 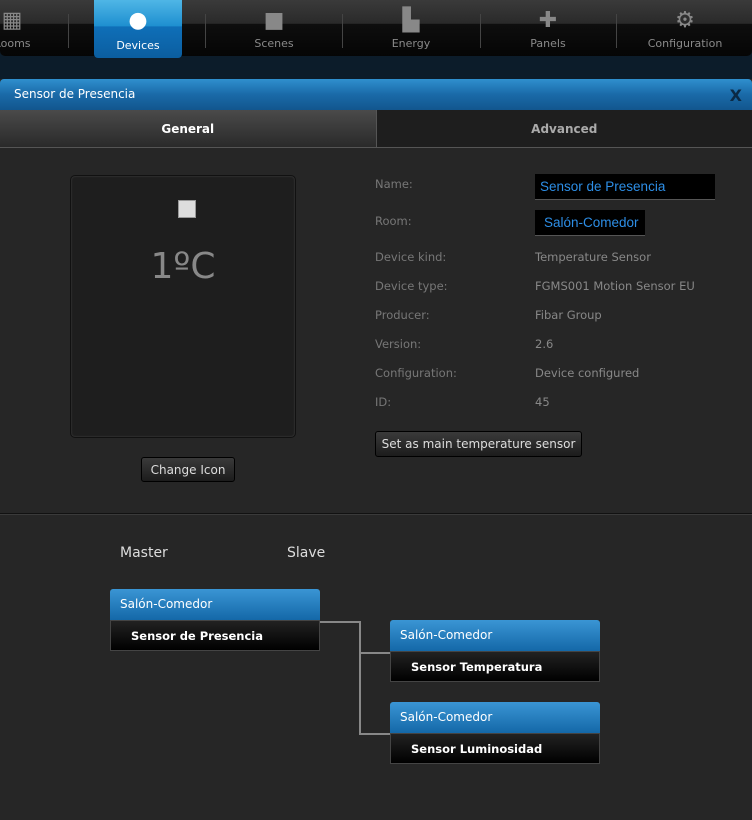 I want to click on configuration-label: Configuration:, so click(x=416, y=373).